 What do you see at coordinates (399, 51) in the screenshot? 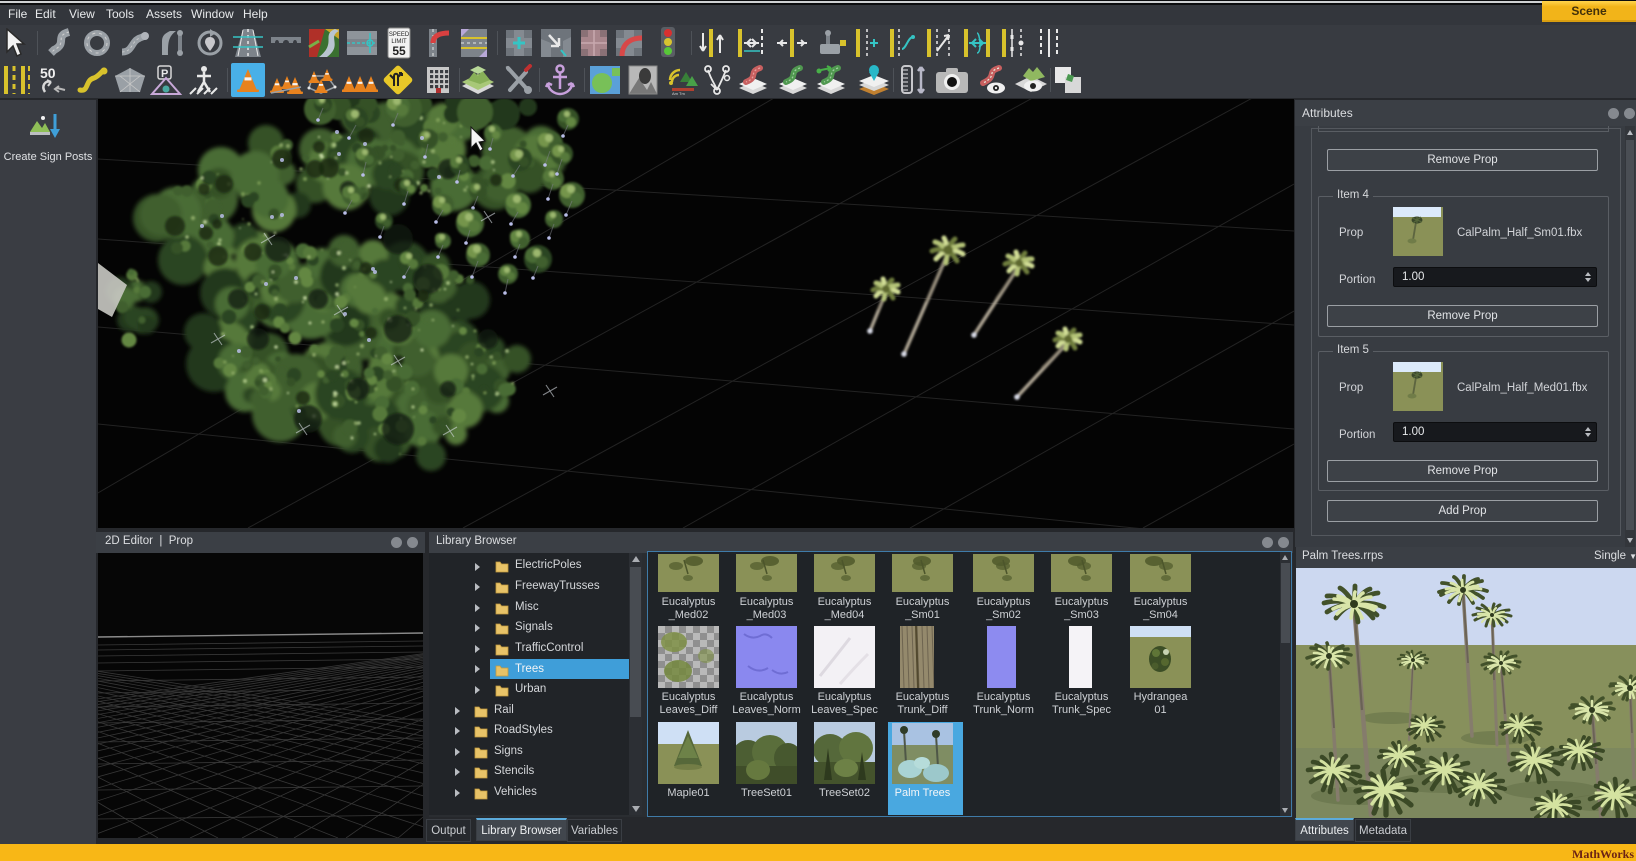
I see `svg-text: 55` at bounding box center [399, 51].